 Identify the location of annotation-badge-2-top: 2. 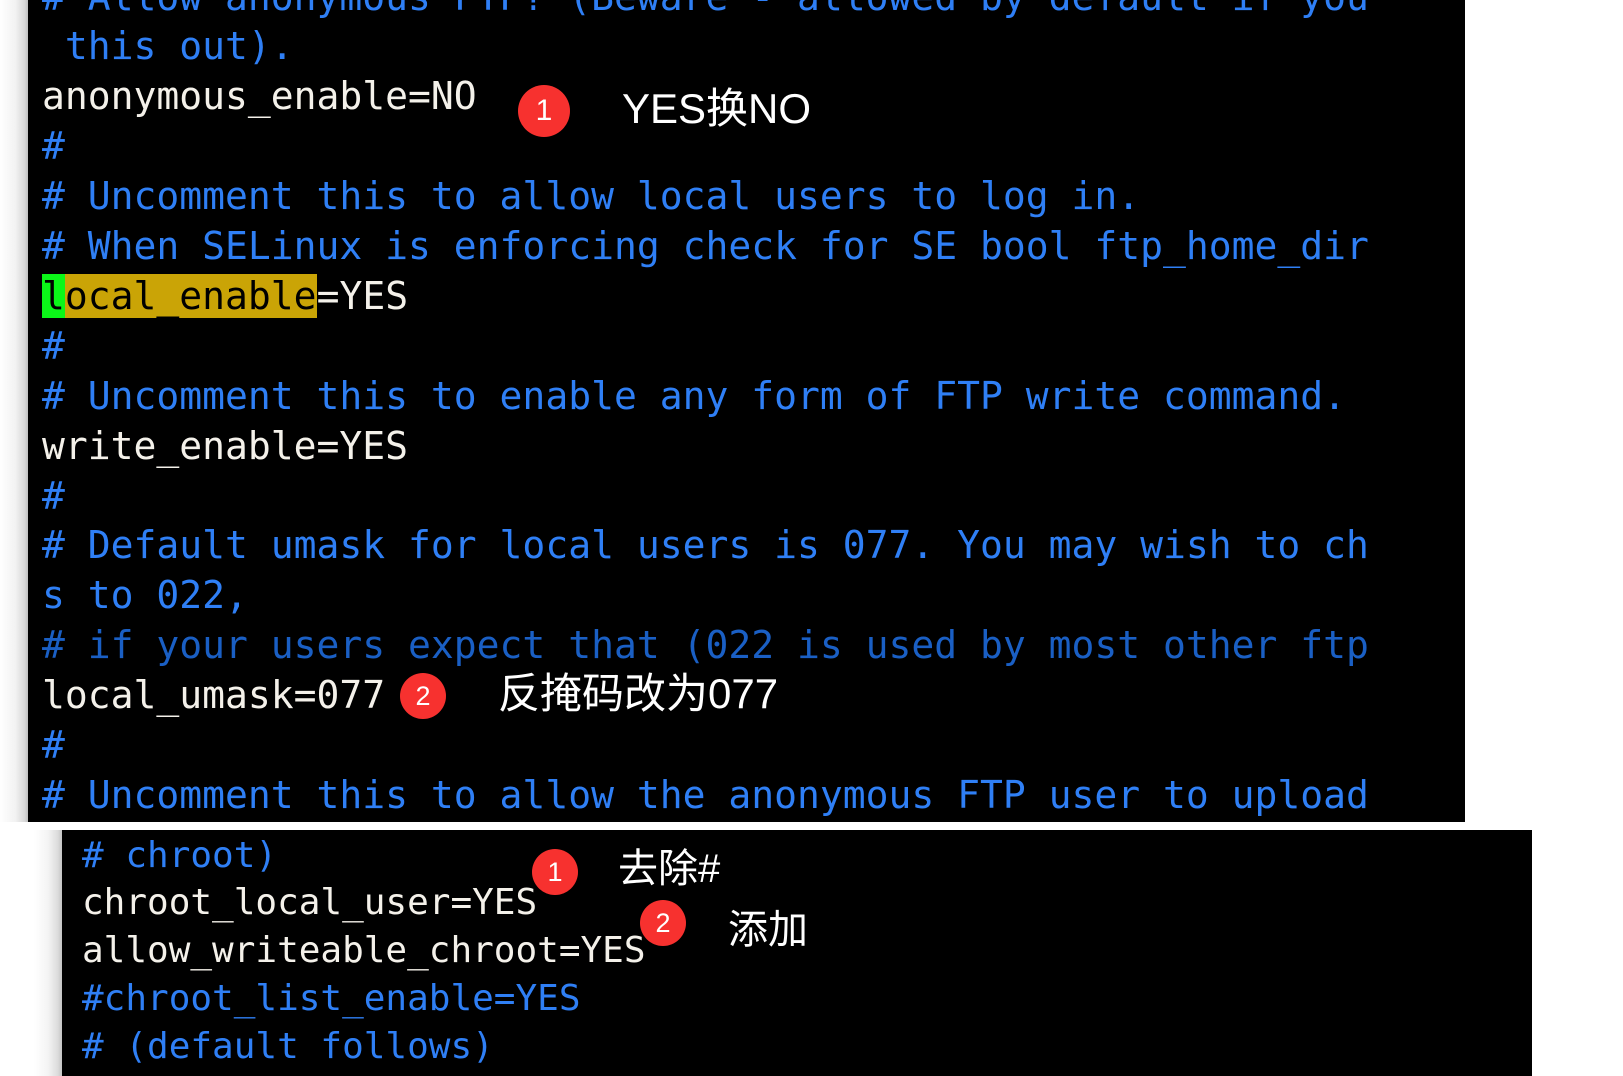
(423, 696).